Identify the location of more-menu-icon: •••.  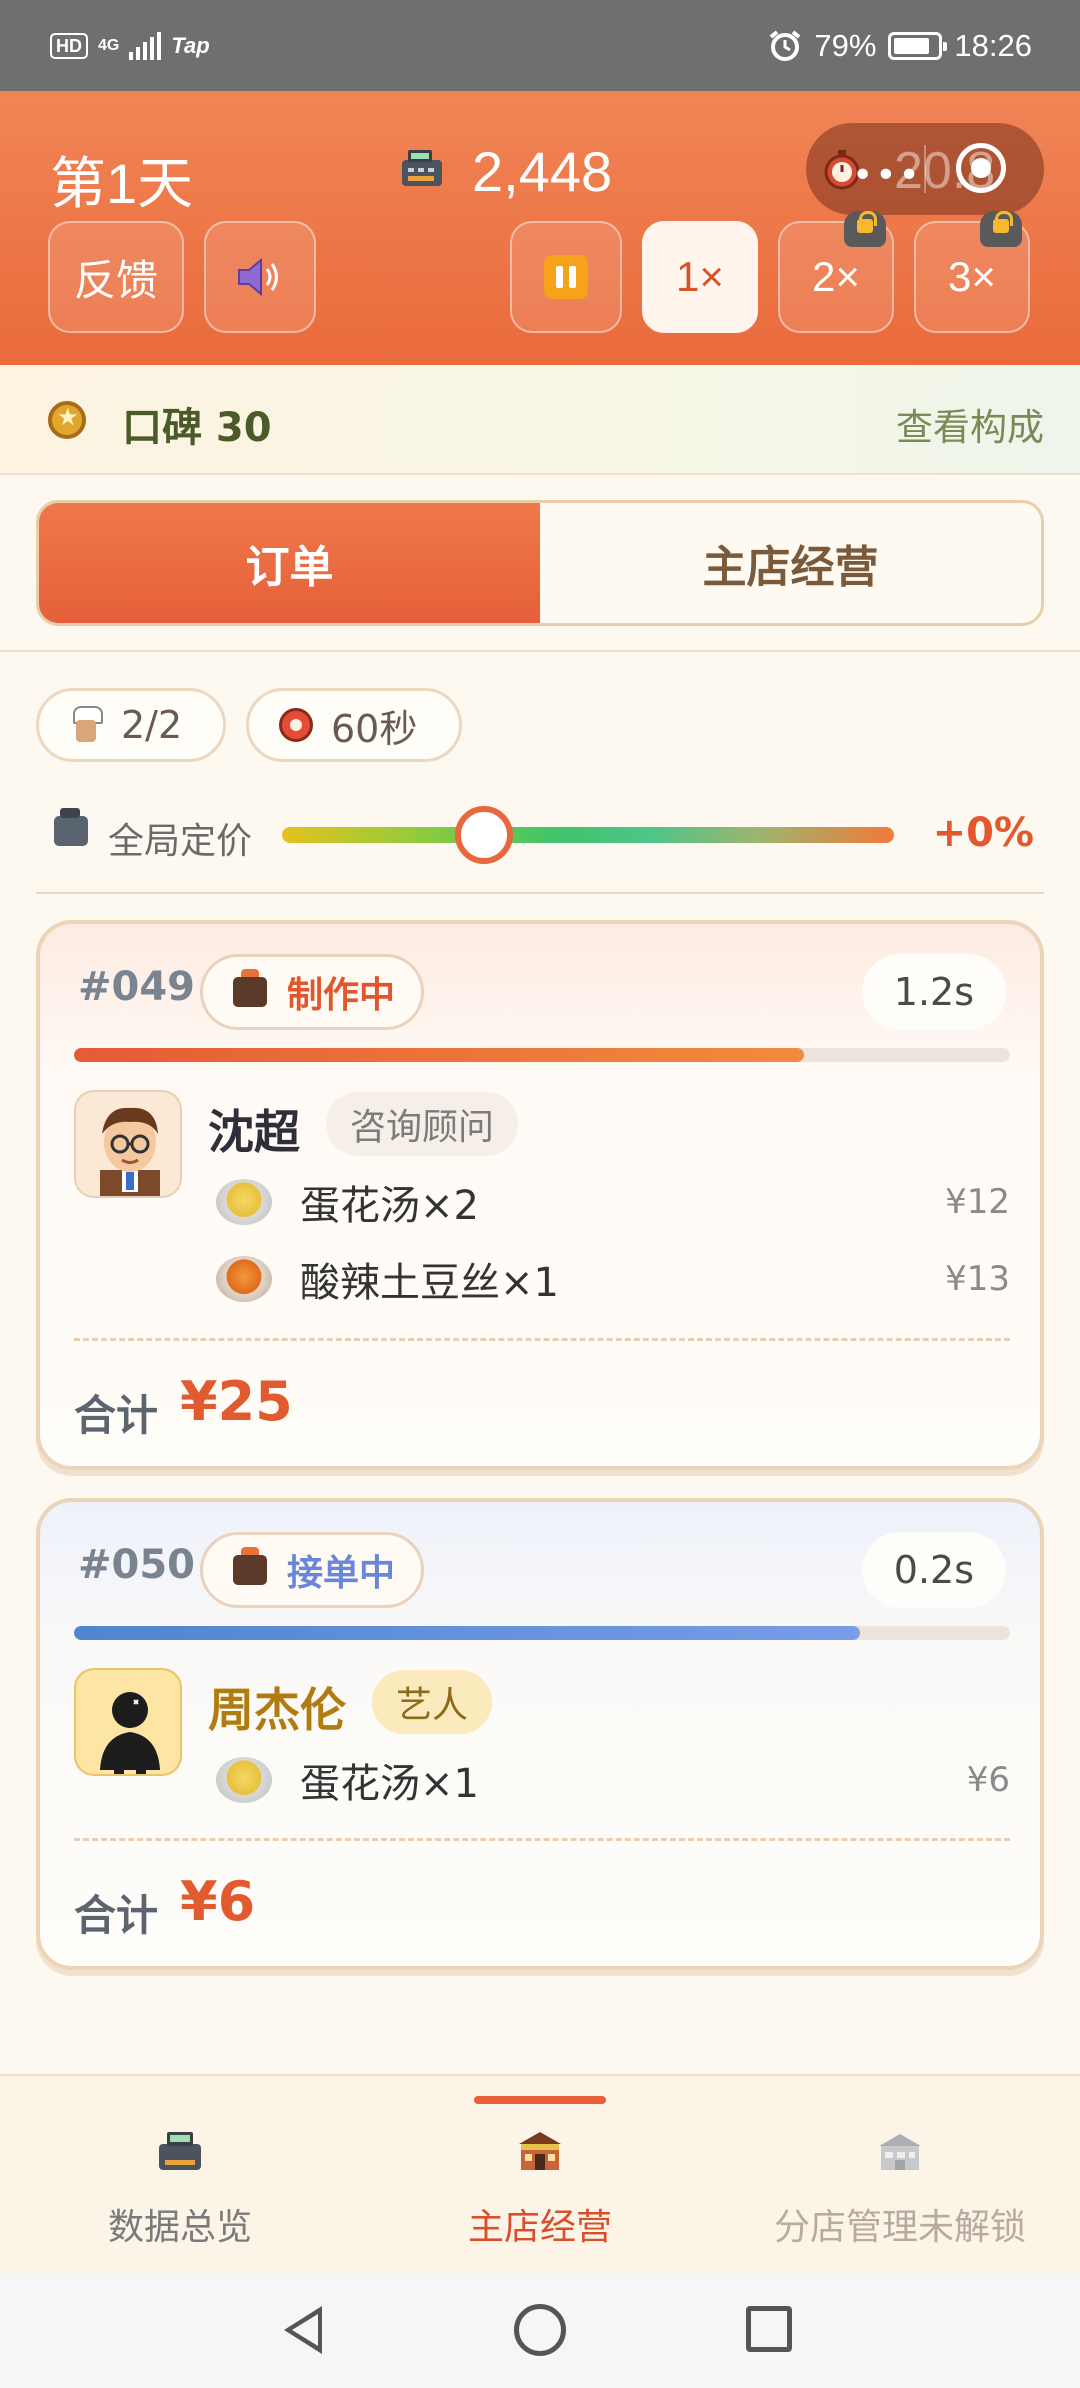
(887, 175).